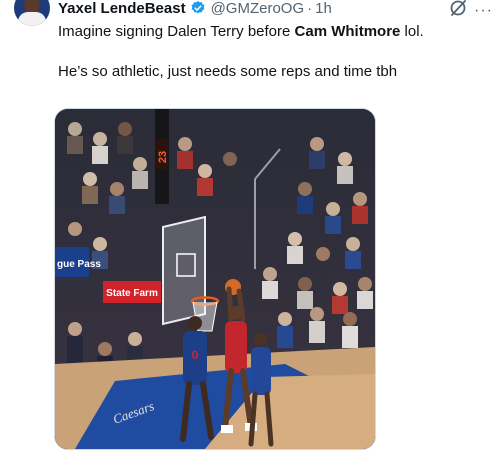 The height and width of the screenshot is (450, 500). Describe the element at coordinates (163, 157) in the screenshot. I see `svg-text: 23` at that location.